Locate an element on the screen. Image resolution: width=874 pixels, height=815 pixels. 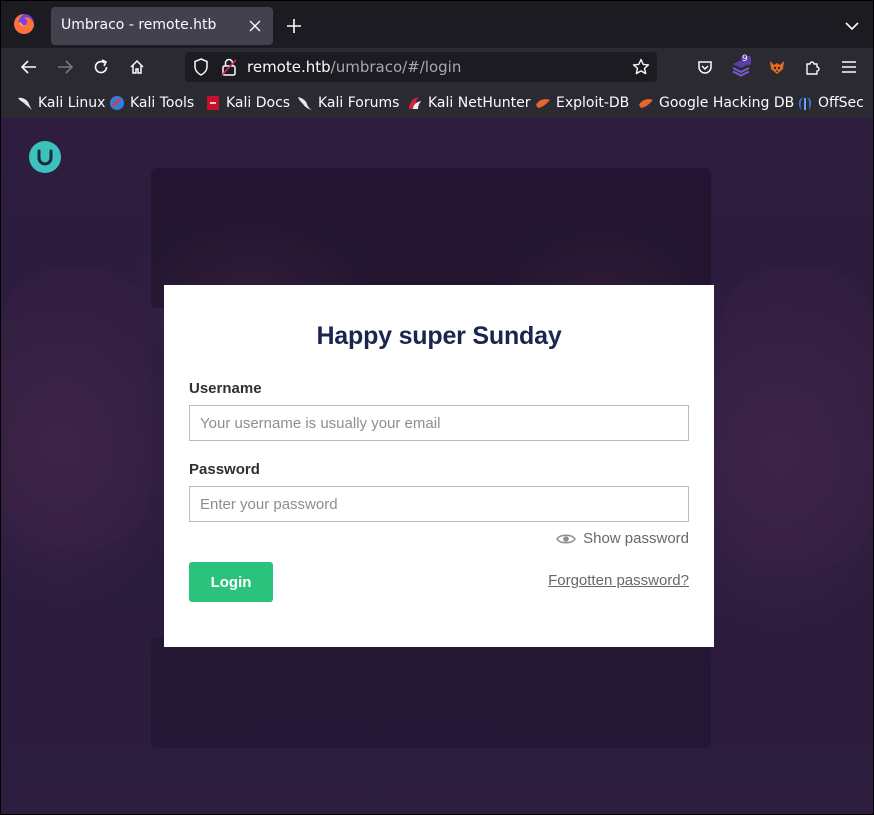
pocket-icon is located at coordinates (705, 67).